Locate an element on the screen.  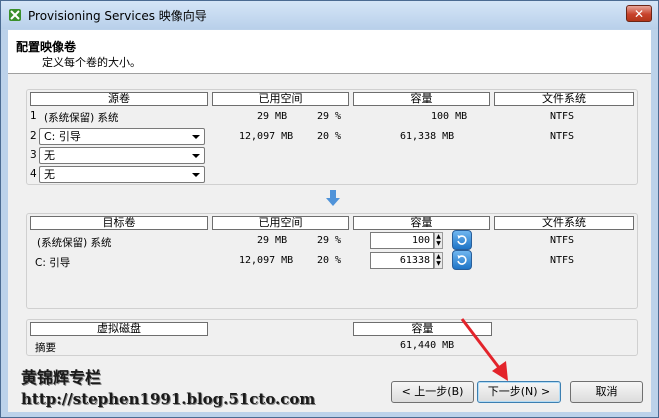
cancel-button: 取消 is located at coordinates (606, 392).